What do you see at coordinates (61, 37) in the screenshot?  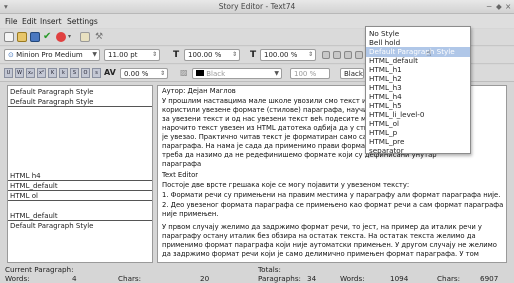 I see `cancel-icon` at bounding box center [61, 37].